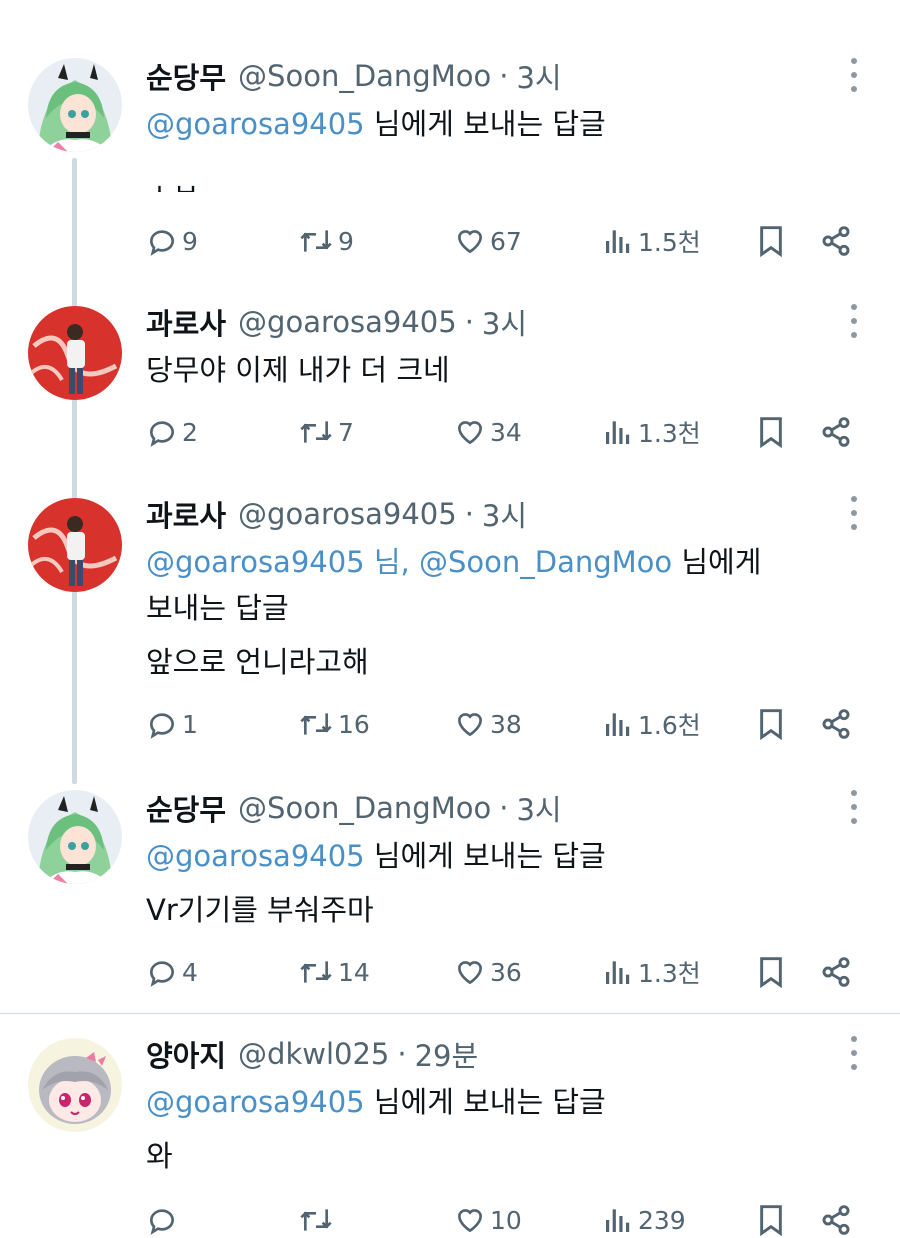  What do you see at coordinates (450, 1013) in the screenshot?
I see `tweet-divider` at bounding box center [450, 1013].